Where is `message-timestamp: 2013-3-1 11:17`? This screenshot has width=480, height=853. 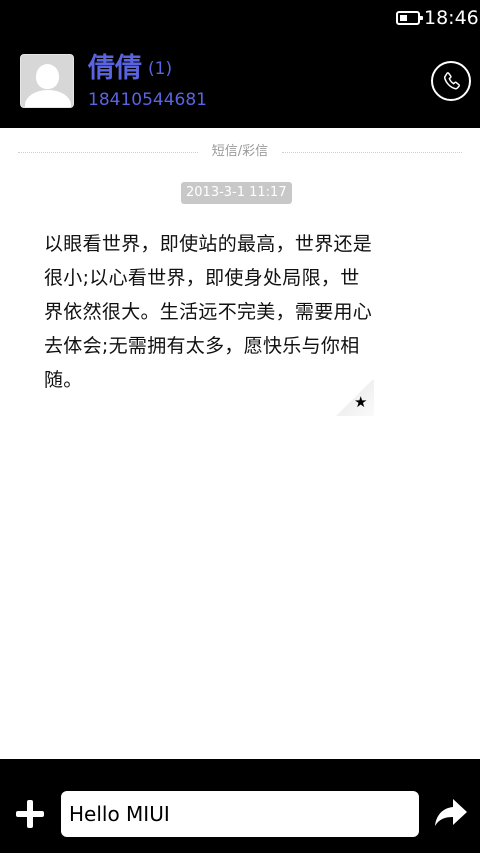 message-timestamp: 2013-3-1 11:17 is located at coordinates (236, 193).